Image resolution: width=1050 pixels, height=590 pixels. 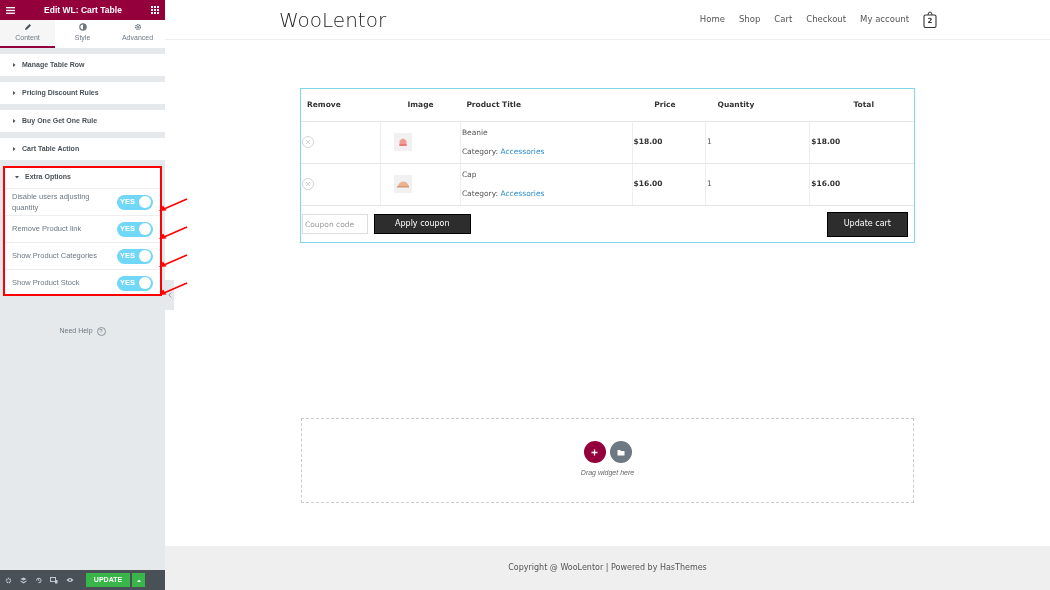 I want to click on add-section-button, so click(x=594, y=452).